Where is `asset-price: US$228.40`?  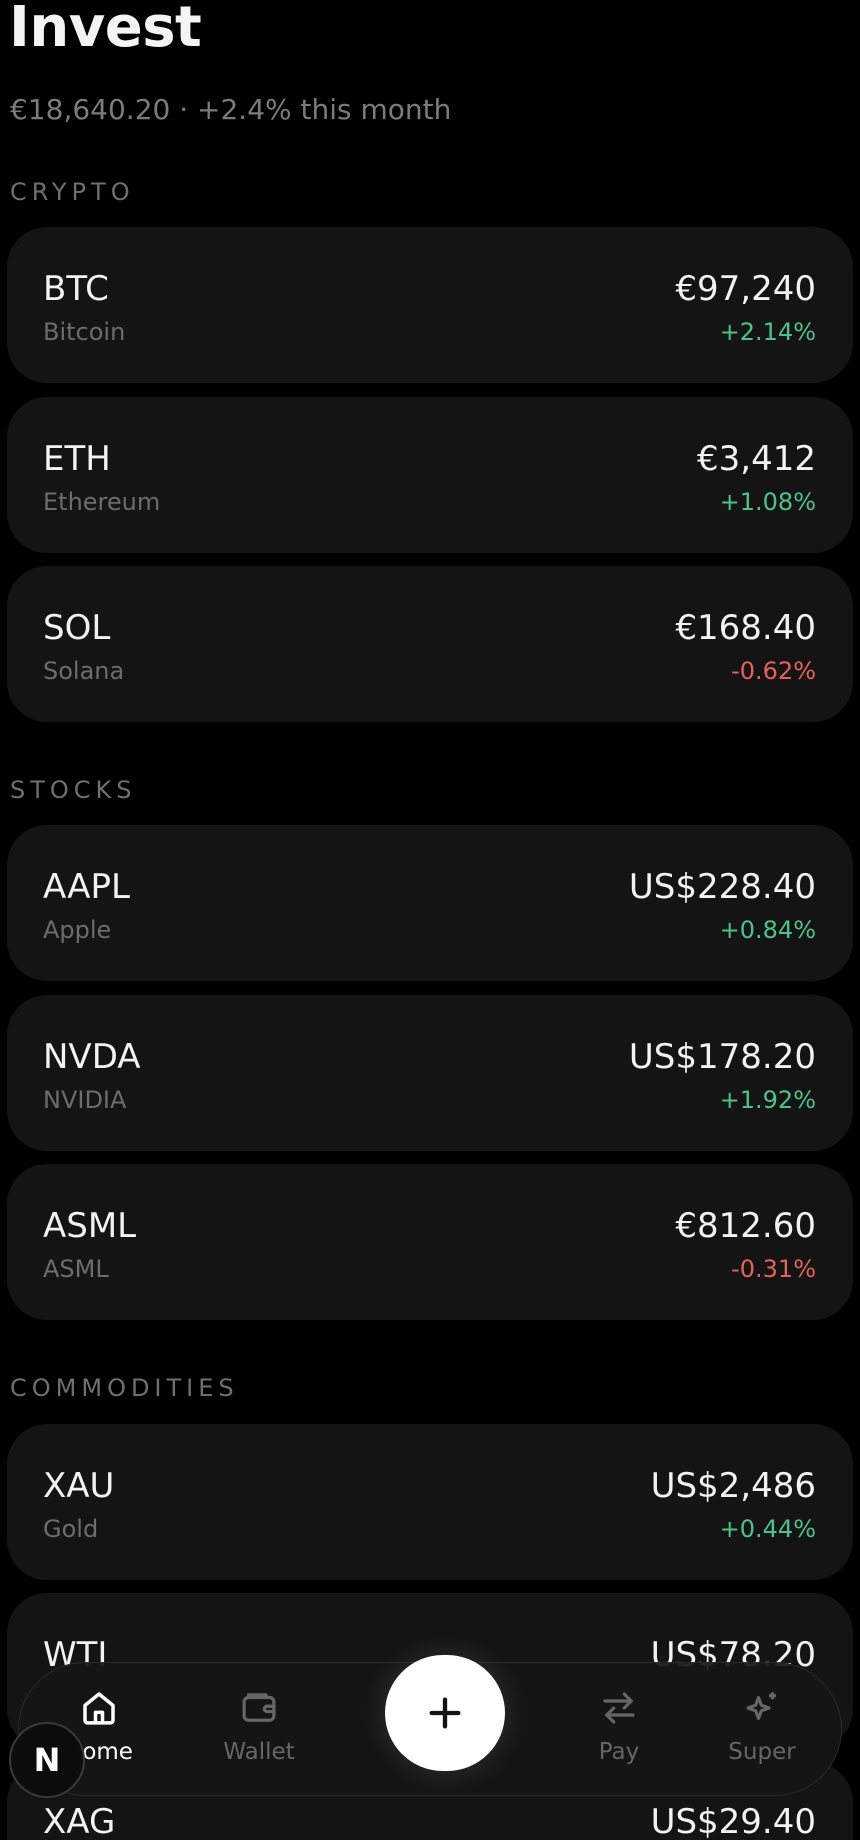 asset-price: US$228.40 is located at coordinates (722, 887).